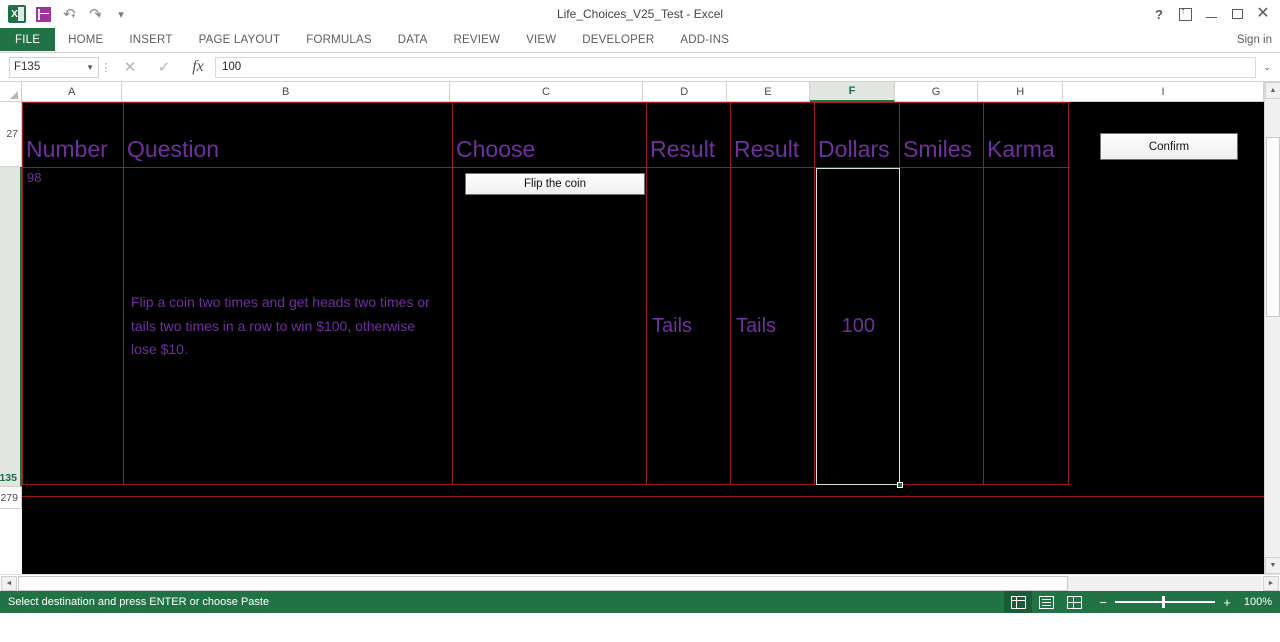 The image size is (1280, 642). I want to click on select-all-corner, so click(11, 92).